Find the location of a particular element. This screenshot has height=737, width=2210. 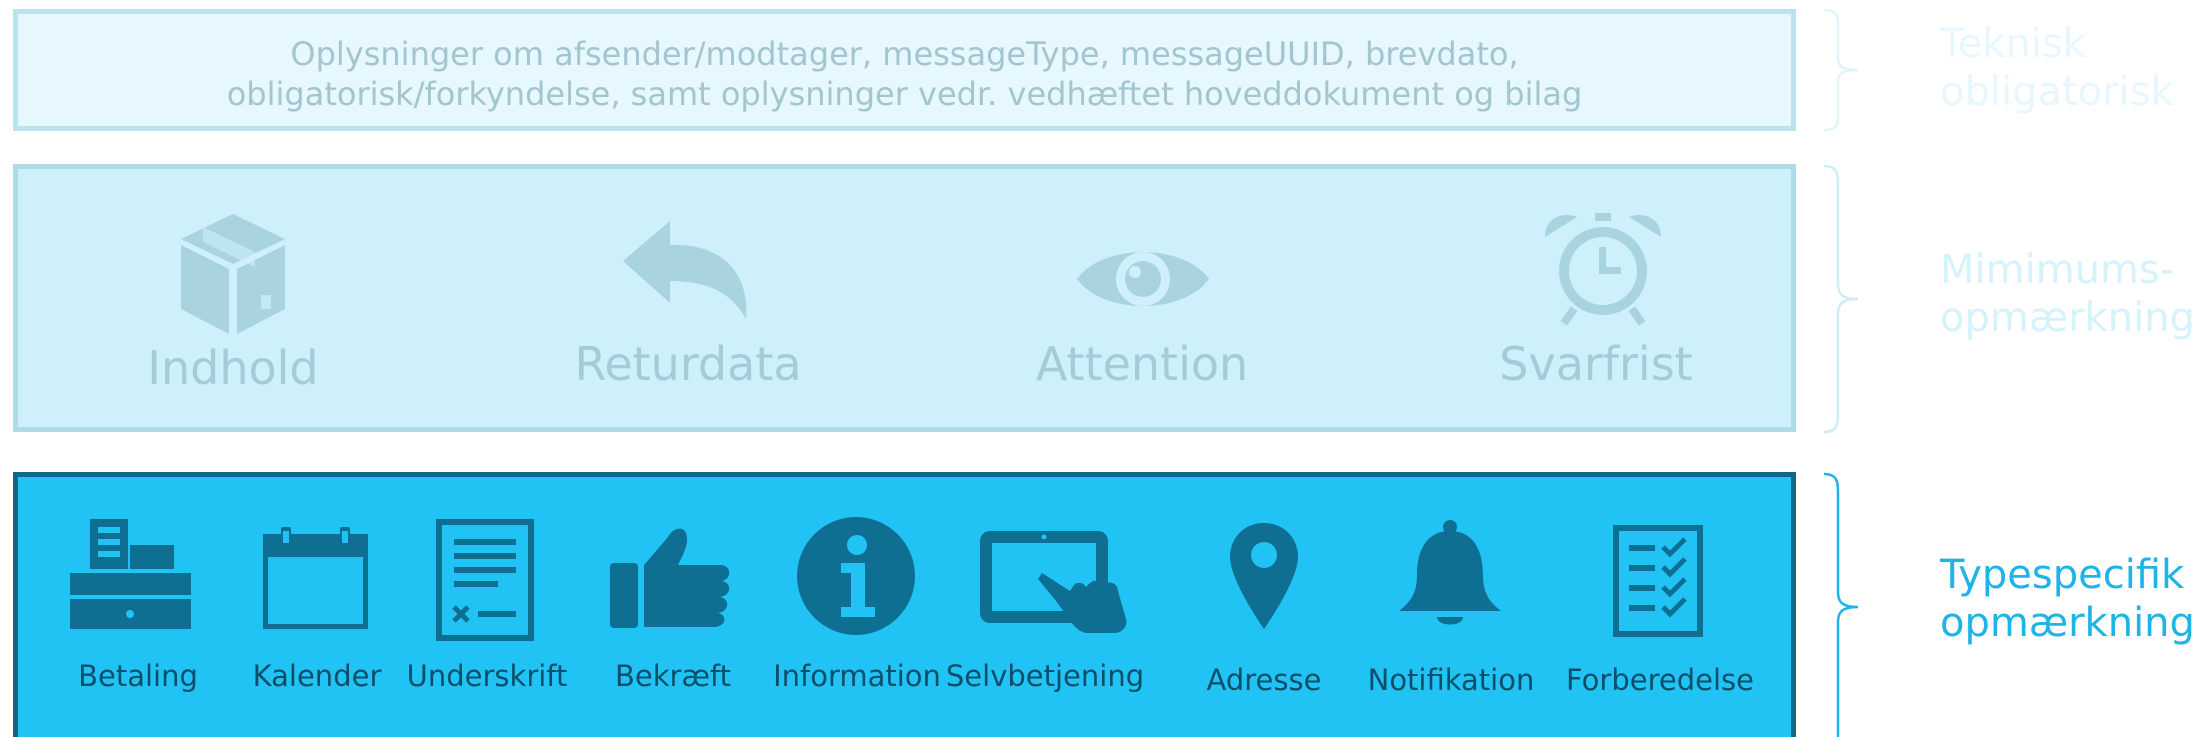

calendar-icon is located at coordinates (315, 578).